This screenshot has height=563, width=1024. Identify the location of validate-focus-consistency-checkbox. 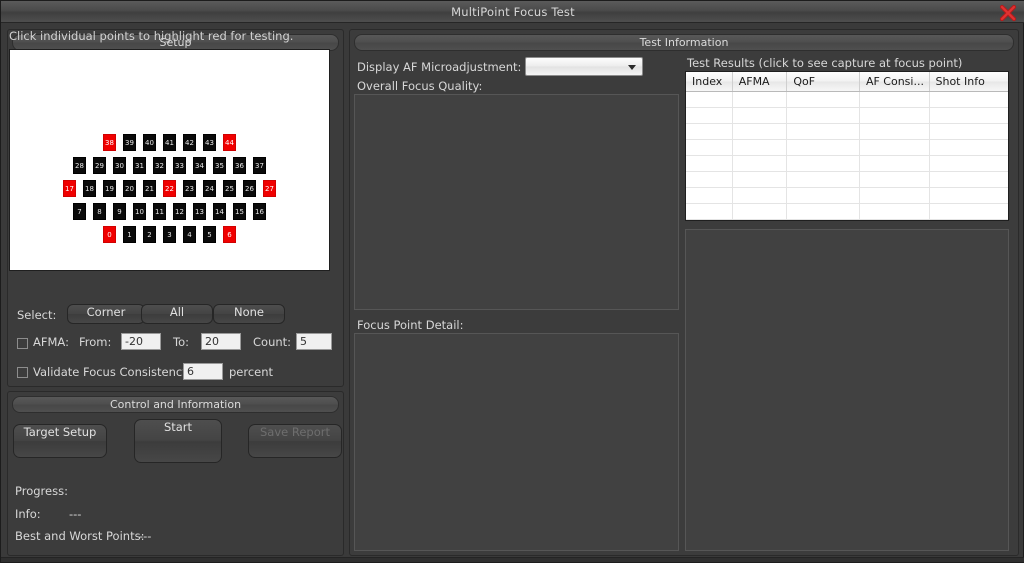
(22, 372).